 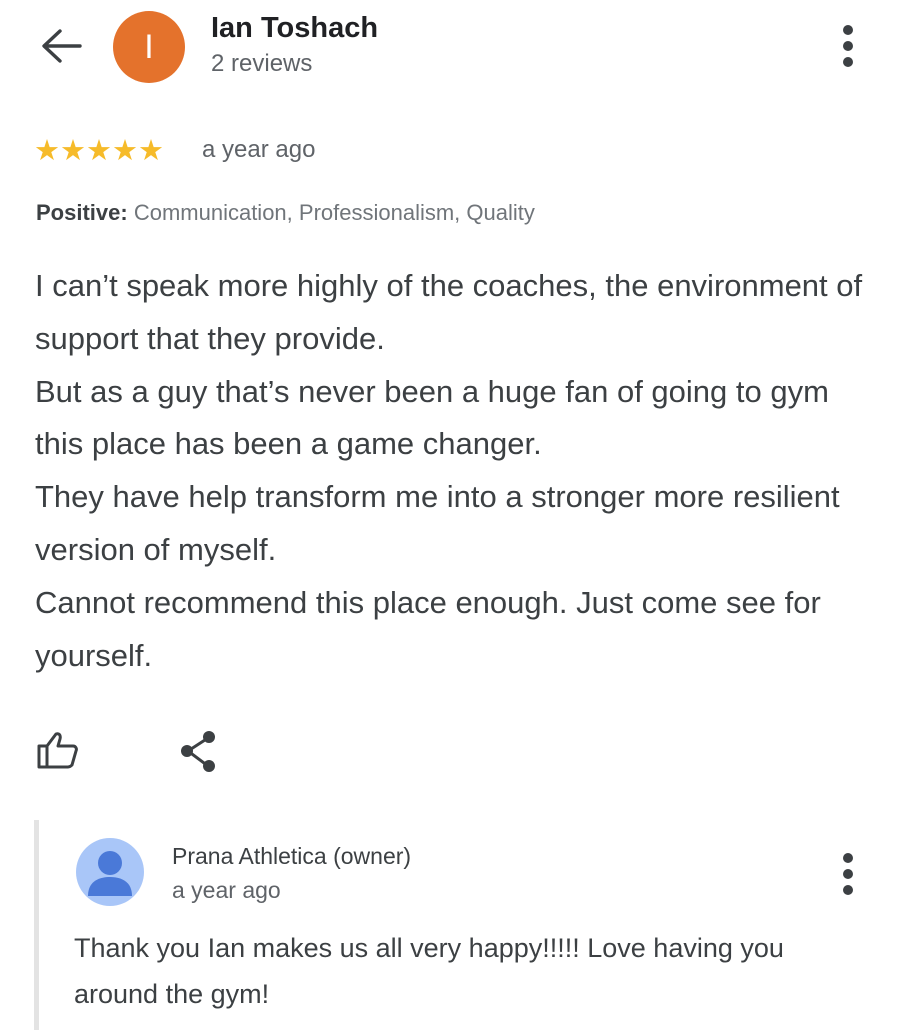 I want to click on like-button, so click(x=58, y=750).